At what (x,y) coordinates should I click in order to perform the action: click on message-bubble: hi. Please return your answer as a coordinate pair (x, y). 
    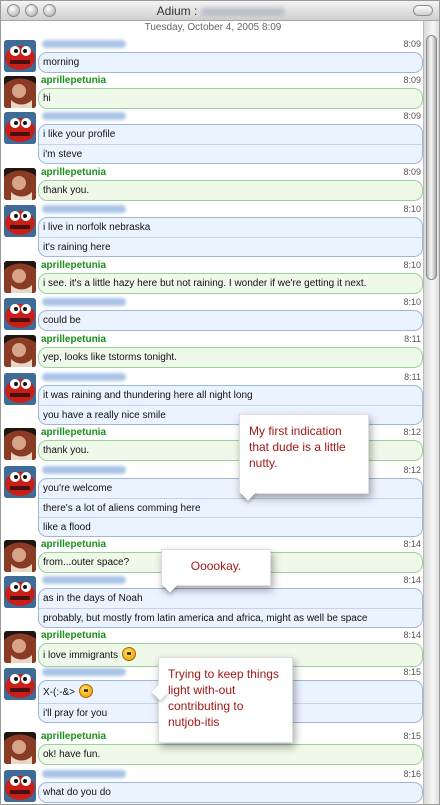
    Looking at the image, I should click on (230, 98).